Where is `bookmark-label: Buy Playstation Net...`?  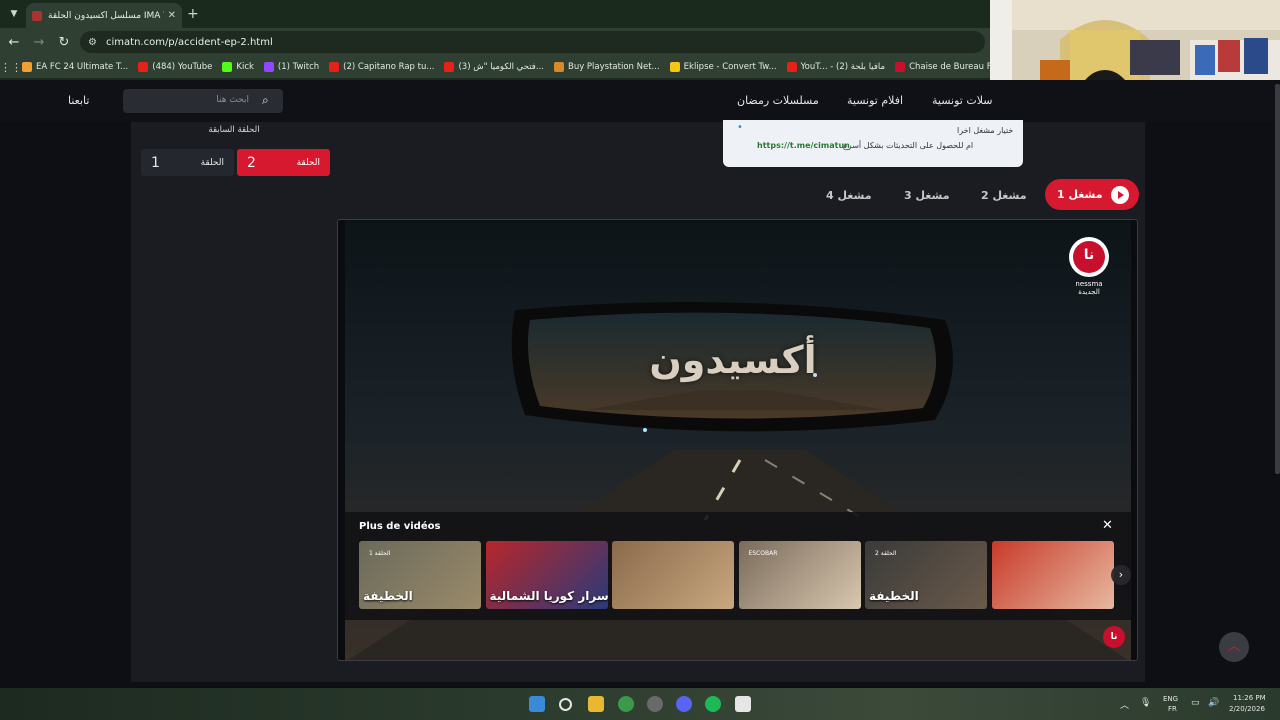
bookmark-label: Buy Playstation Net... is located at coordinates (613, 67).